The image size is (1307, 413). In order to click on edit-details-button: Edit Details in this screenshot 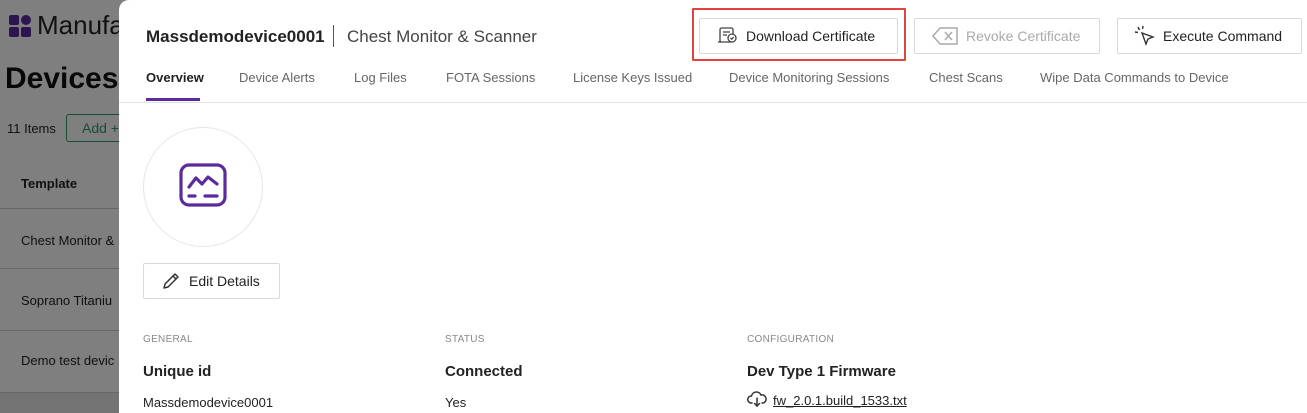, I will do `click(211, 281)`.